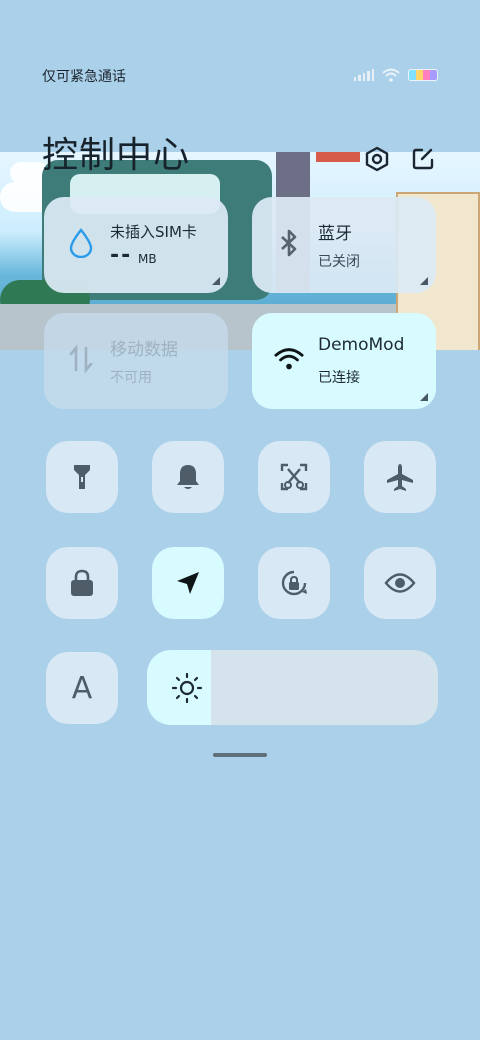  I want to click on edit-button, so click(423, 159).